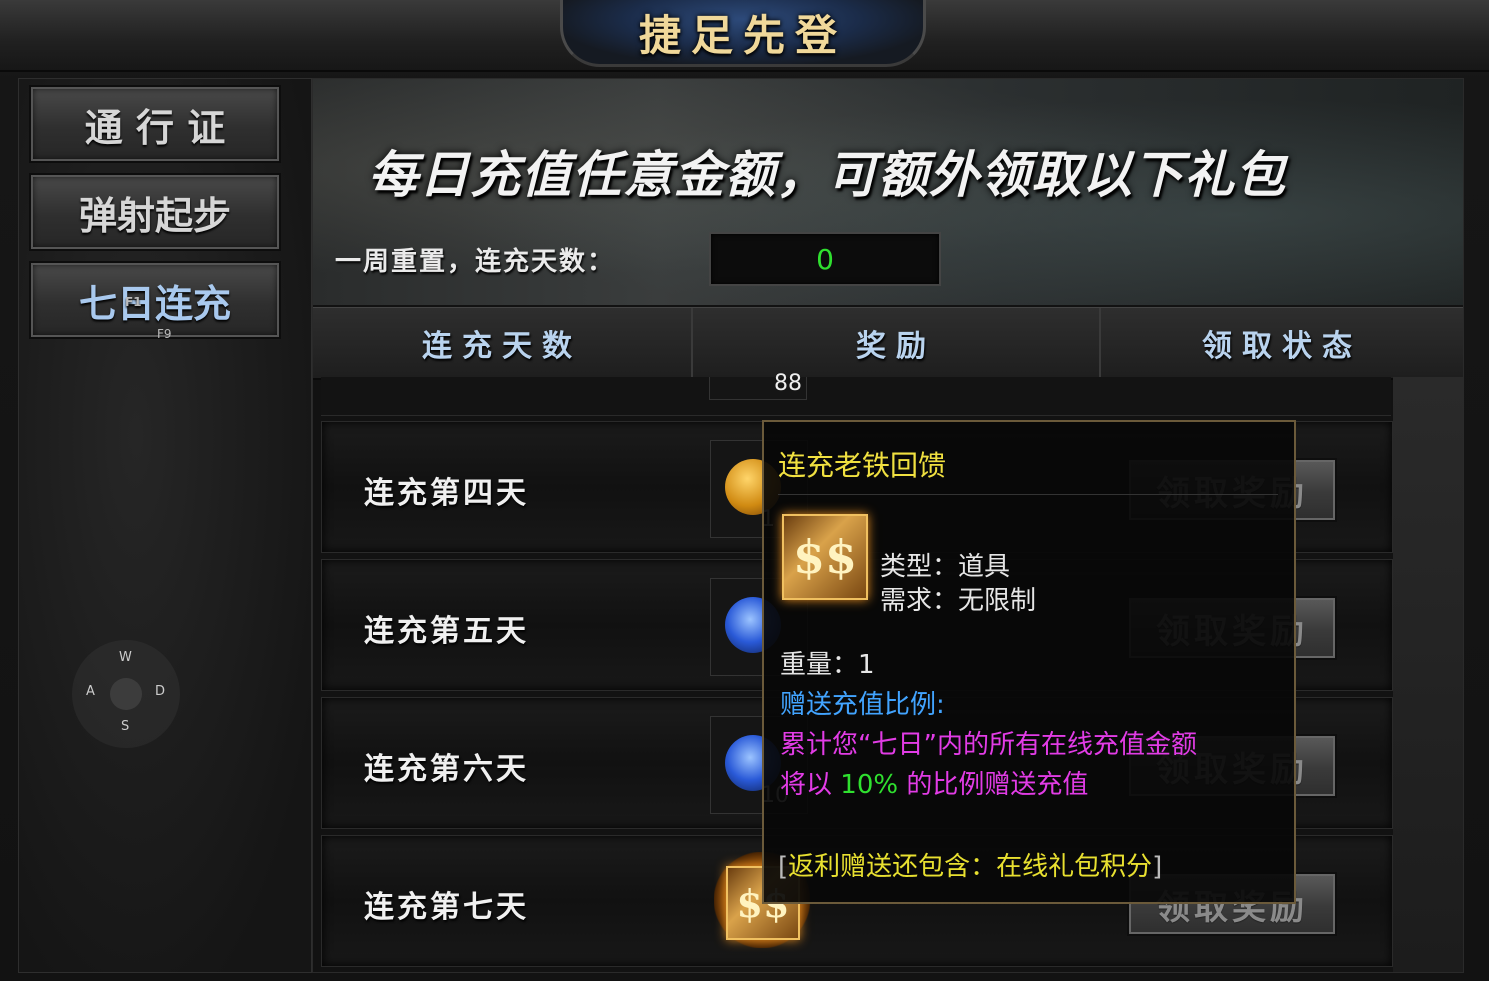 Image resolution: width=1489 pixels, height=981 pixels. Describe the element at coordinates (825, 557) in the screenshot. I see `dollar-item-icon: $$` at that location.